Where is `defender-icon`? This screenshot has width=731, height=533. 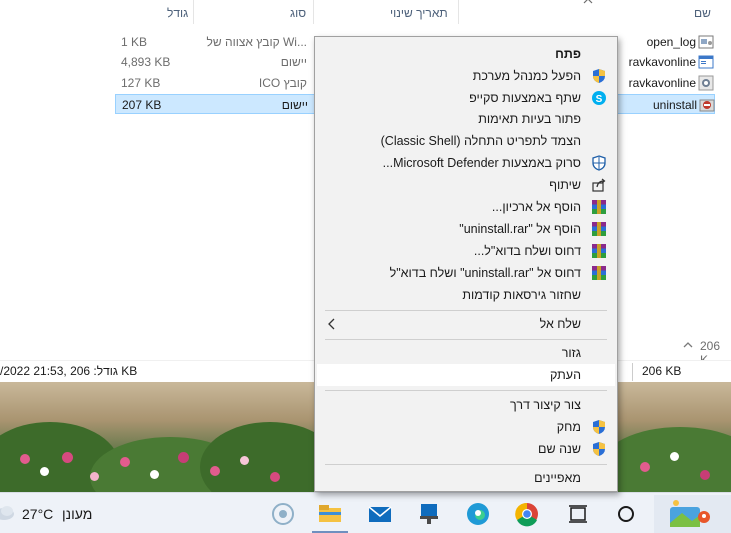
defender-icon is located at coordinates (599, 163).